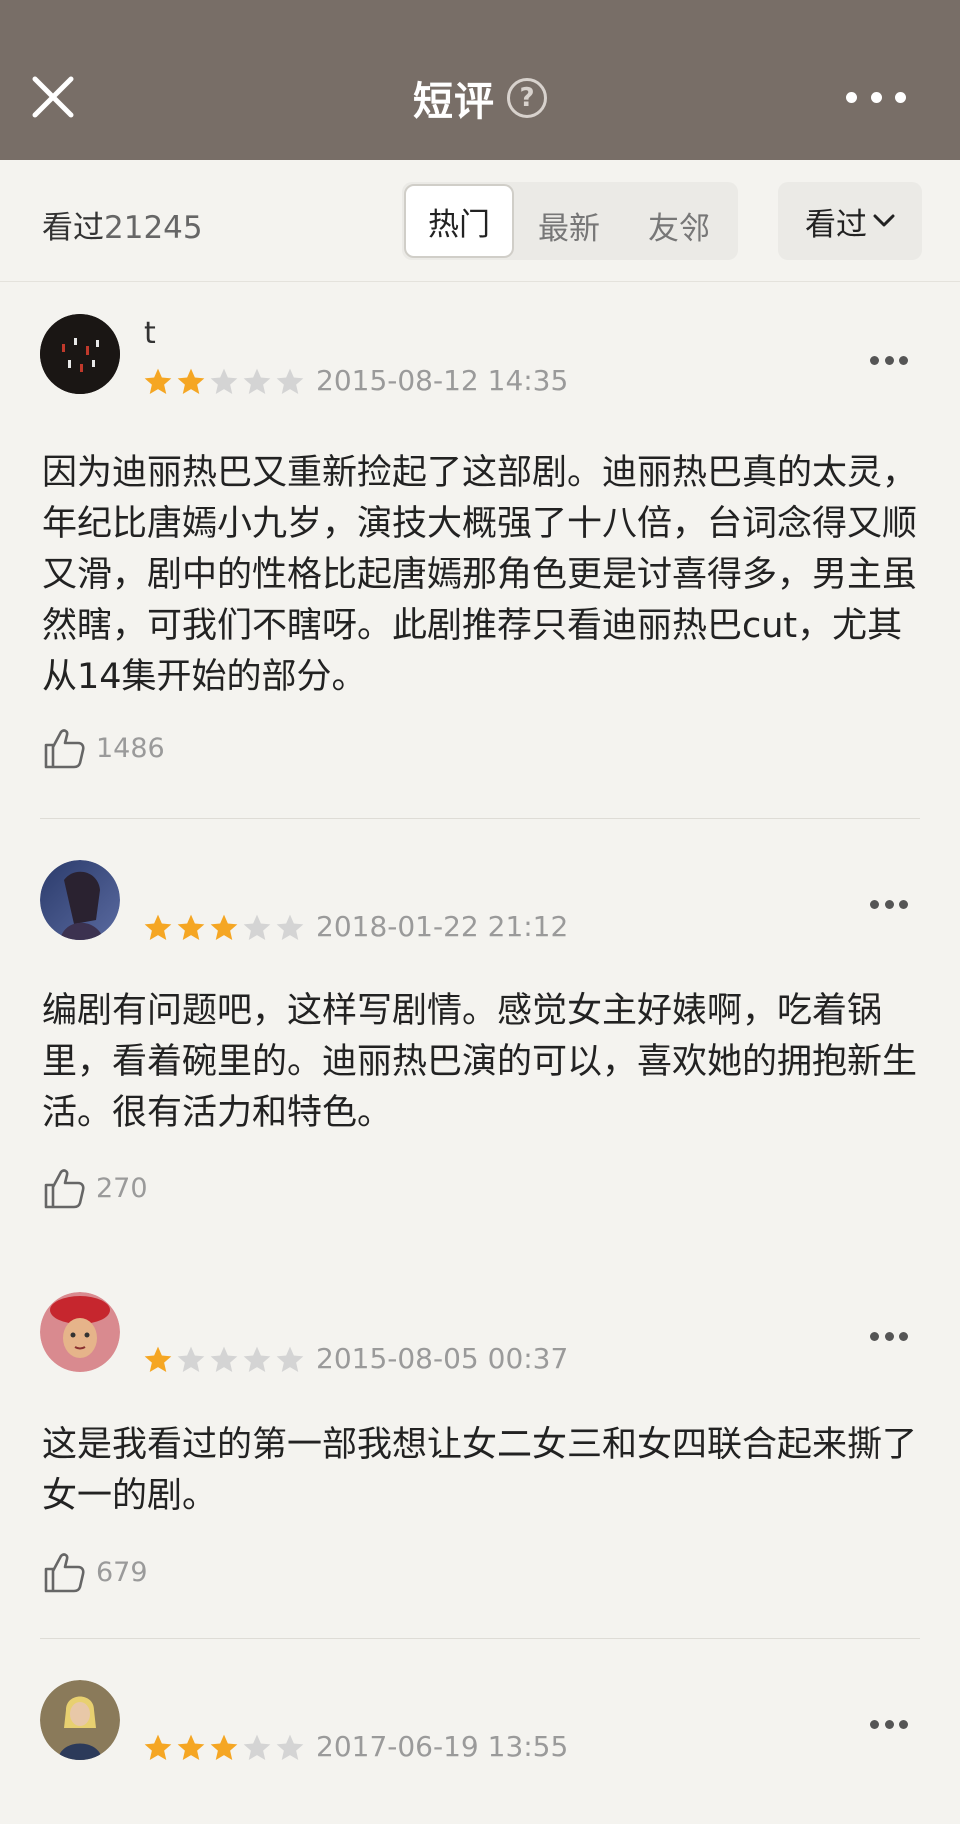 This screenshot has width=960, height=1824. Describe the element at coordinates (527, 98) in the screenshot. I see `help-icon: ?` at that location.